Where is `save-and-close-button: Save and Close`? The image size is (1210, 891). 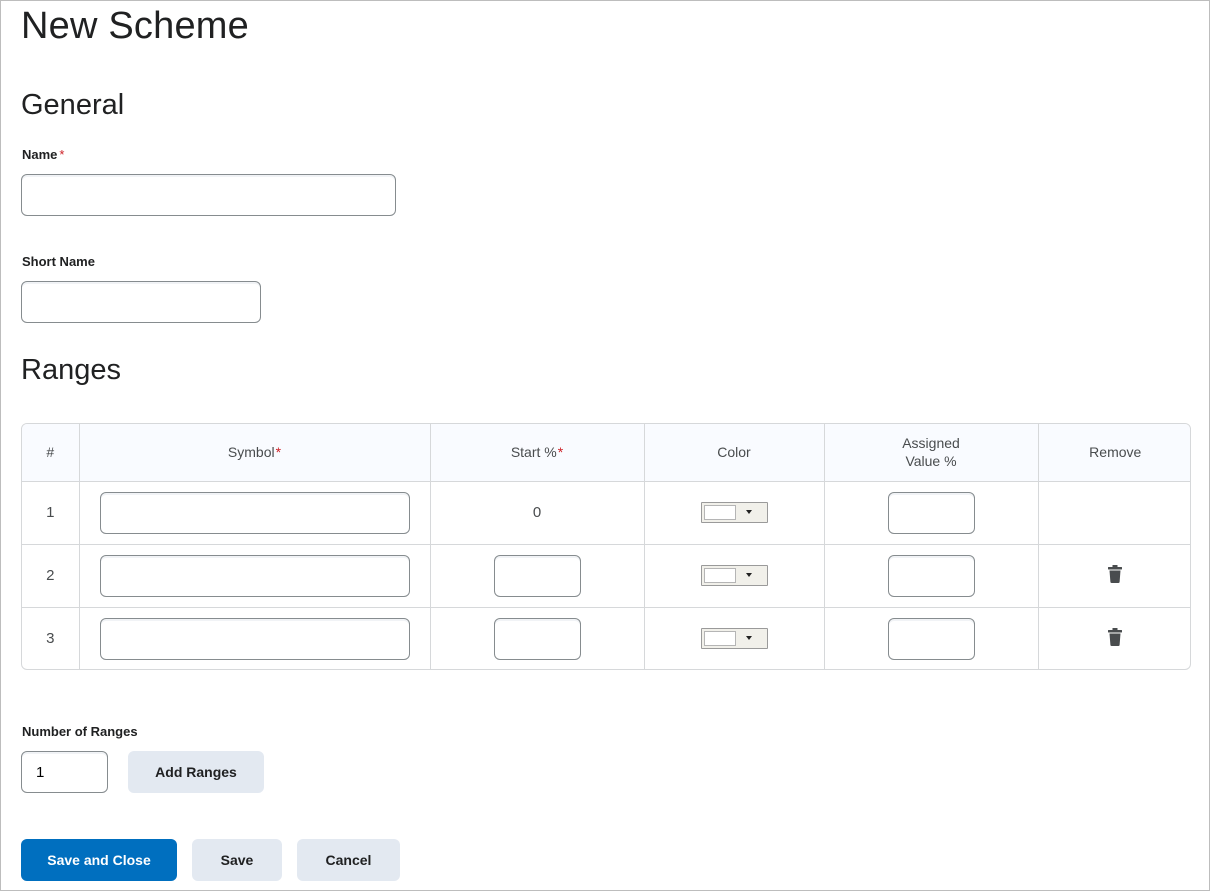 save-and-close-button: Save and Close is located at coordinates (99, 860).